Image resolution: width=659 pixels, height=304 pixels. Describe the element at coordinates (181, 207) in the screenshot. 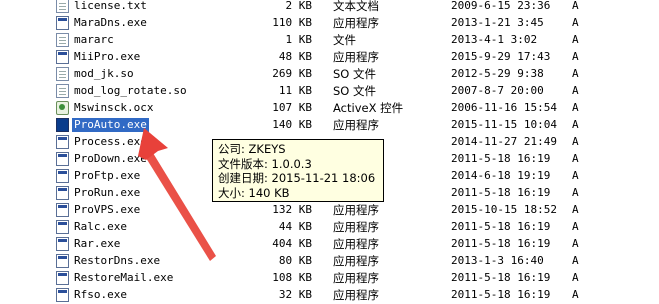

I see `arrow-shaft` at that location.